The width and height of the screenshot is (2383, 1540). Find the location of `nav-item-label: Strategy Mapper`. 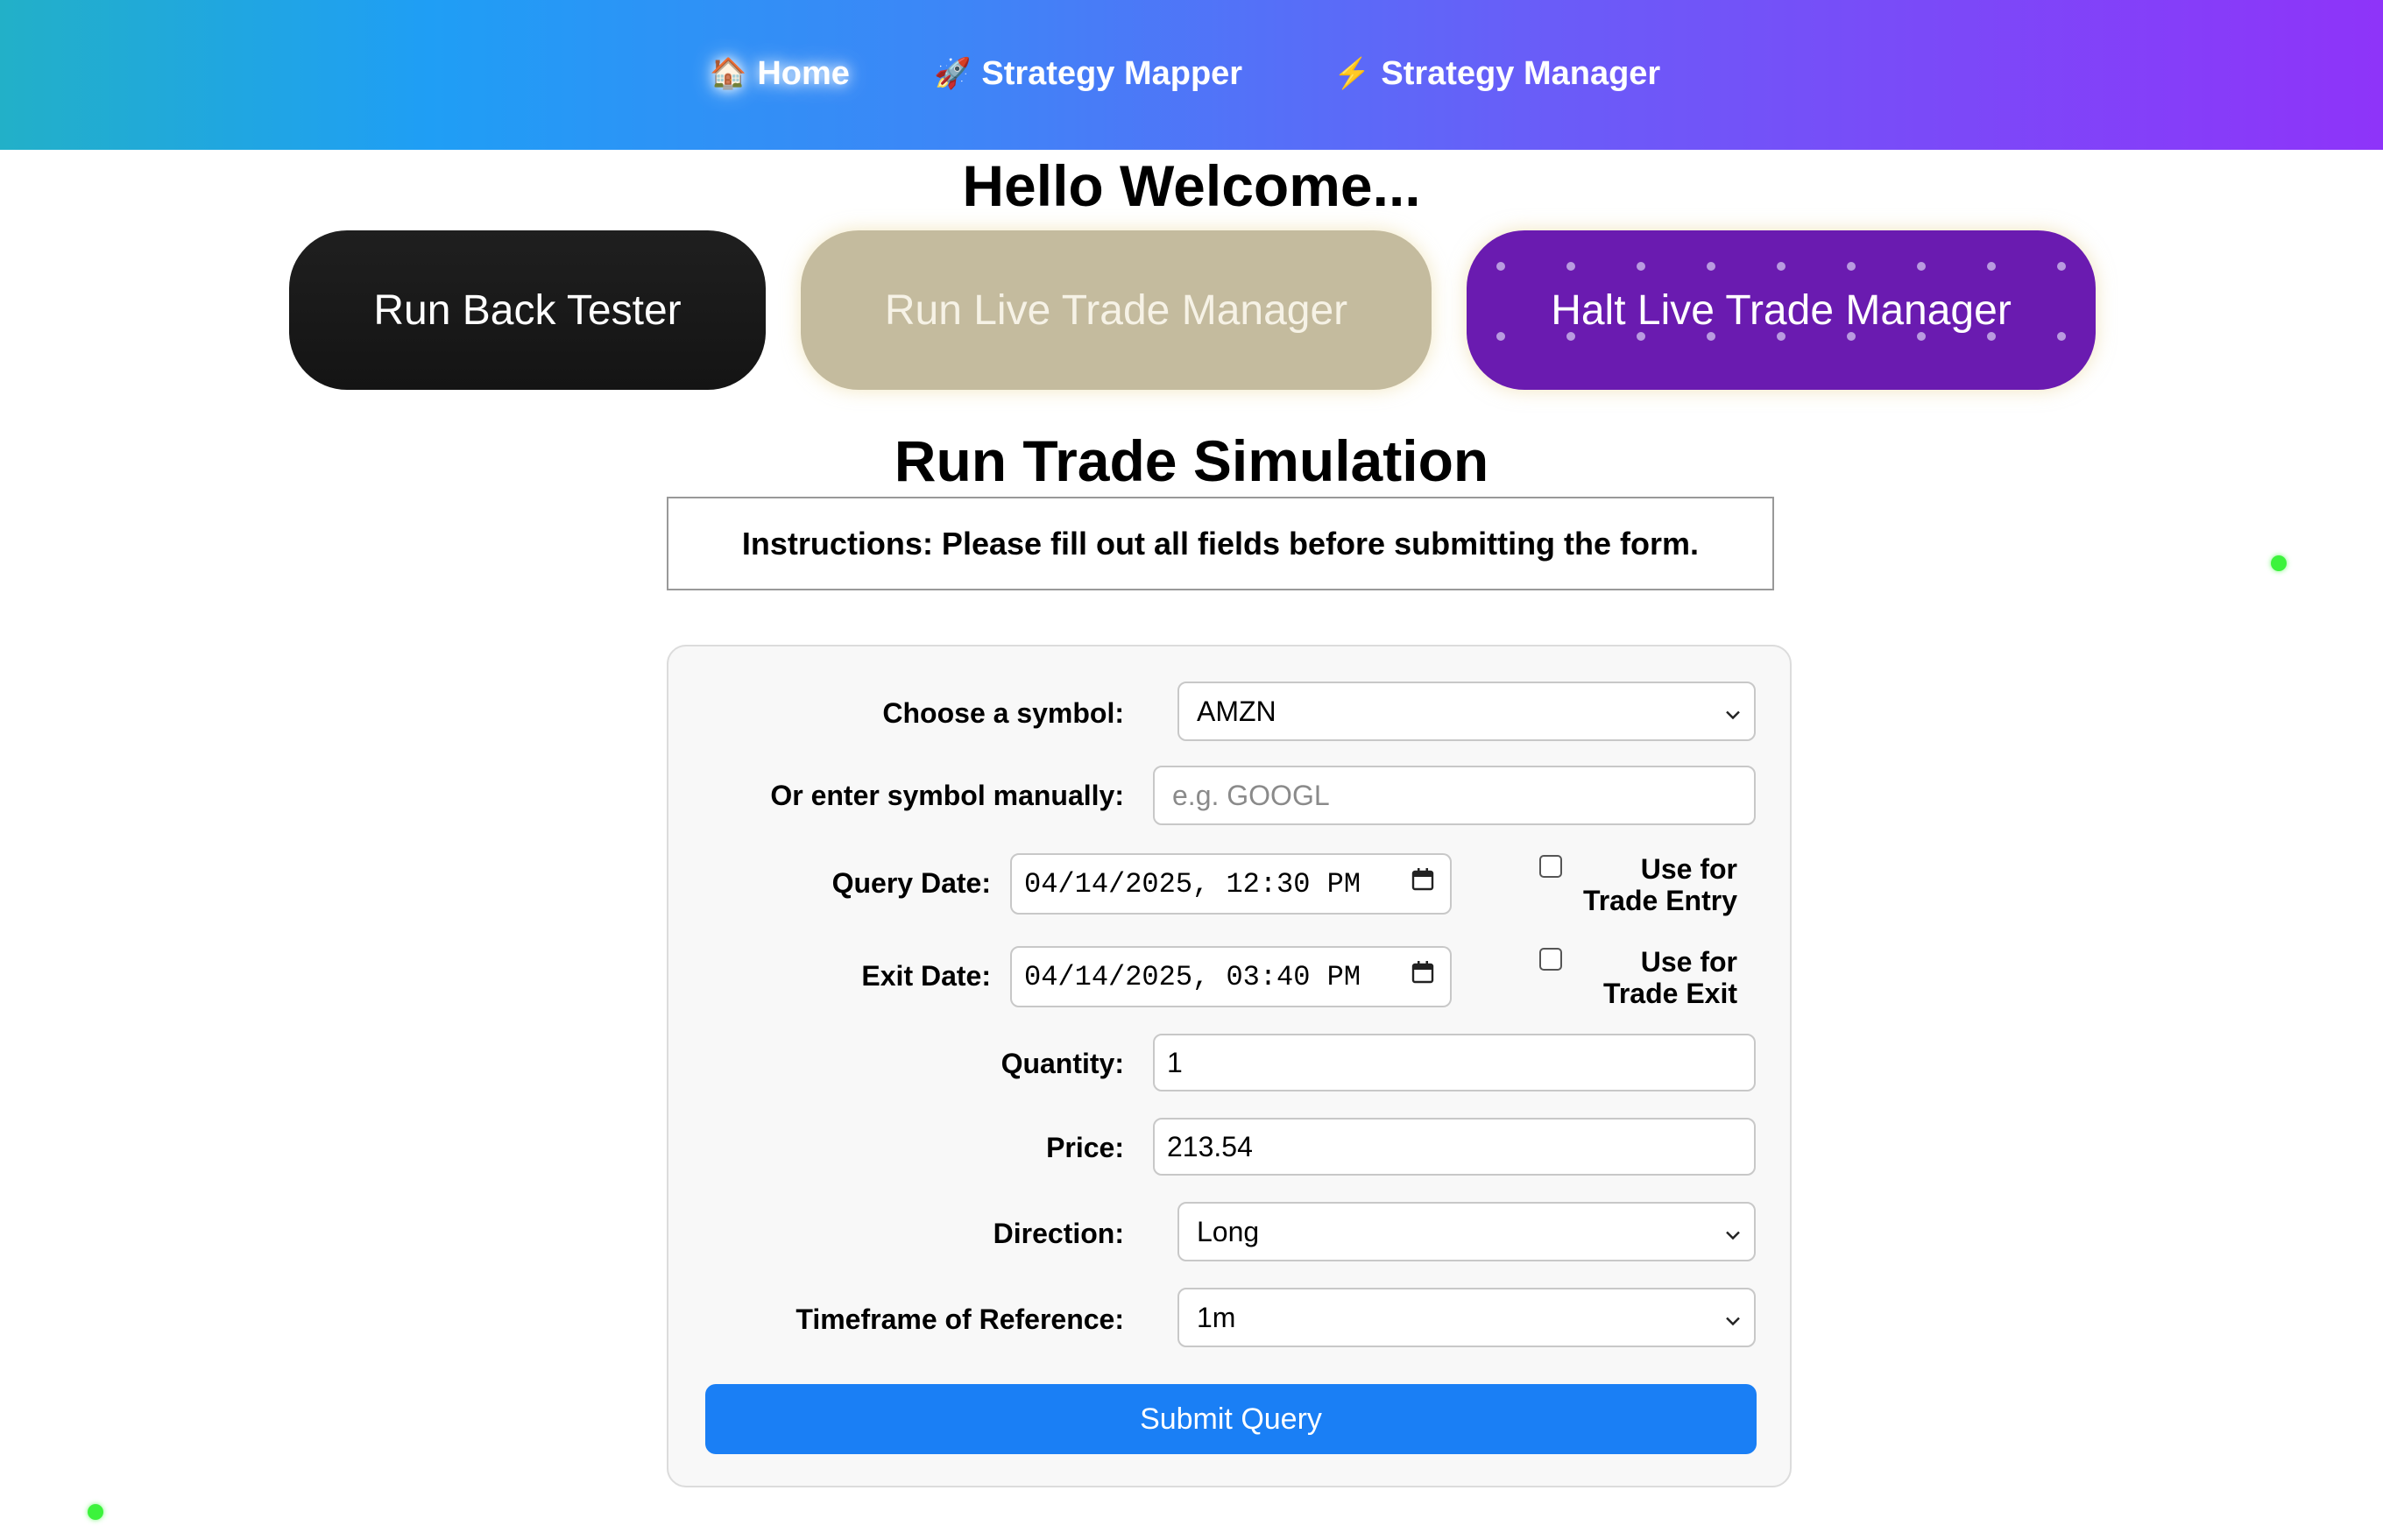

nav-item-label: Strategy Mapper is located at coordinates (1112, 73).